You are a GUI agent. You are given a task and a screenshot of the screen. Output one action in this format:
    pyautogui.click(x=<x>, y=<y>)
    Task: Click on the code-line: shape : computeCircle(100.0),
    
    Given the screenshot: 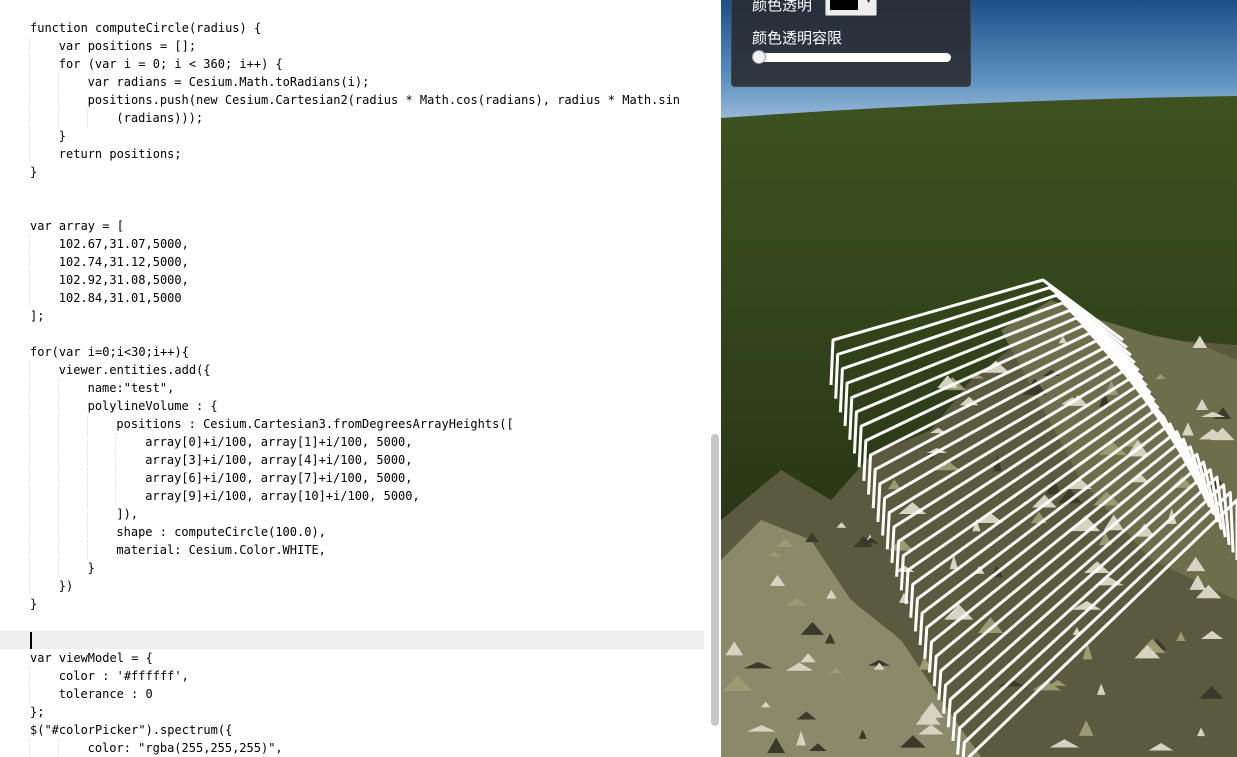 What is the action you would take?
    pyautogui.click(x=369, y=532)
    